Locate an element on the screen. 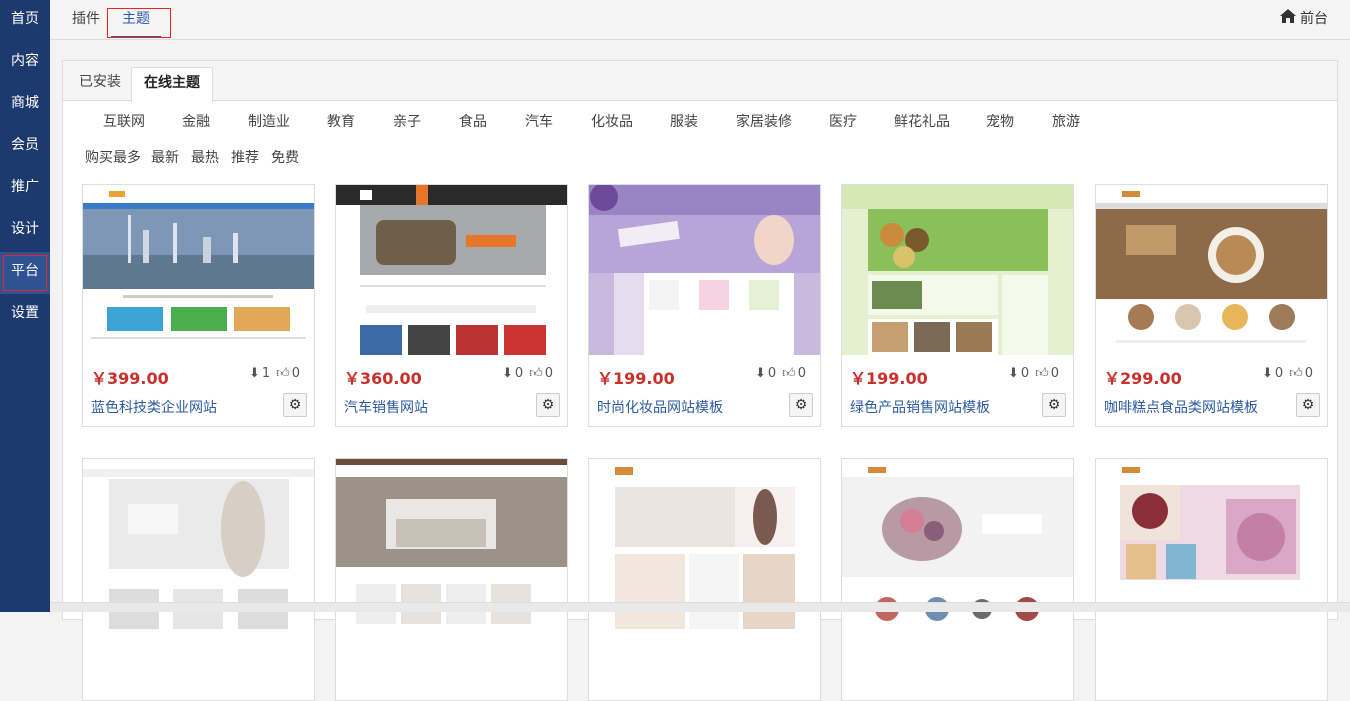 This screenshot has width=1350, height=701. theme-card: ￥399.00 ⬇ 1 👍︎ 0 蓝色科技类企业网站 ⚙ is located at coordinates (198, 305).